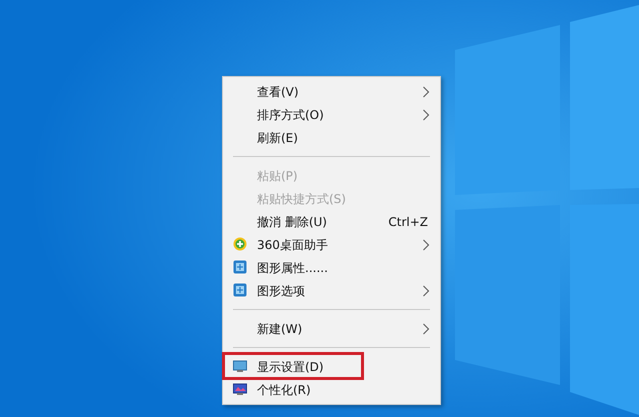 The image size is (639, 417). What do you see at coordinates (331, 137) in the screenshot?
I see `menu-item: 刷新(E)` at bounding box center [331, 137].